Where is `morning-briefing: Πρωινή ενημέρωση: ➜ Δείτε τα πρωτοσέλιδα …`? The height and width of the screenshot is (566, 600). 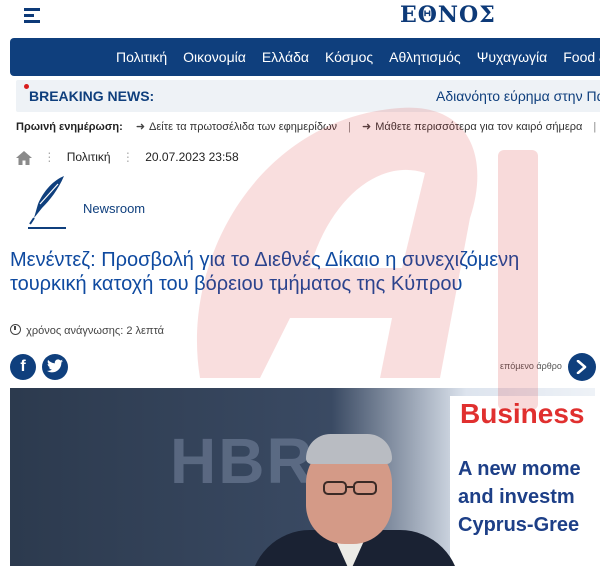 morning-briefing: Πρωινή ενημέρωση: ➜ Δείτε τα πρωτοσέλιδα … is located at coordinates (308, 129).